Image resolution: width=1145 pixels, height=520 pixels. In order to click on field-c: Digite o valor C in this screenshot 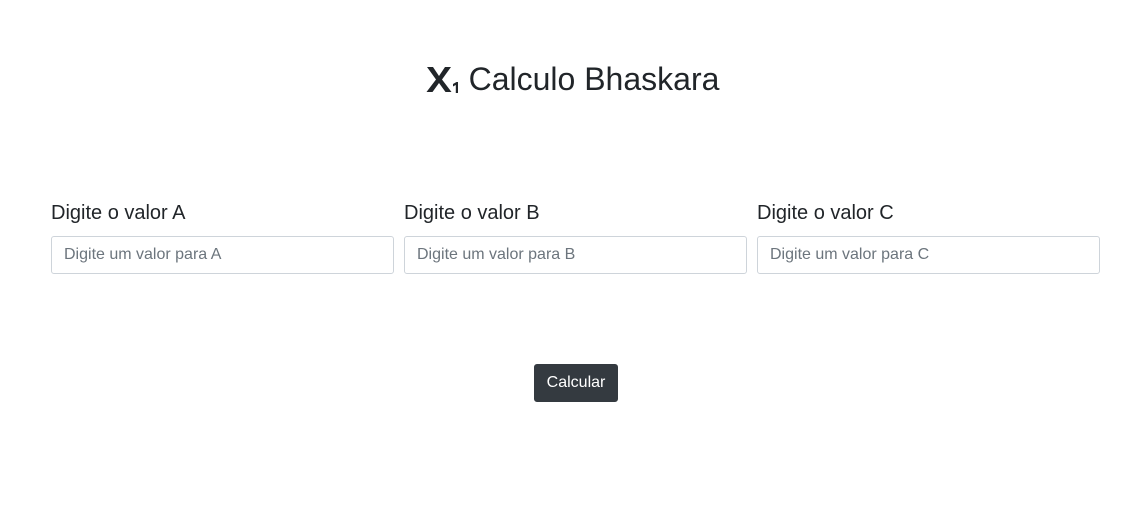, I will do `click(928, 237)`.